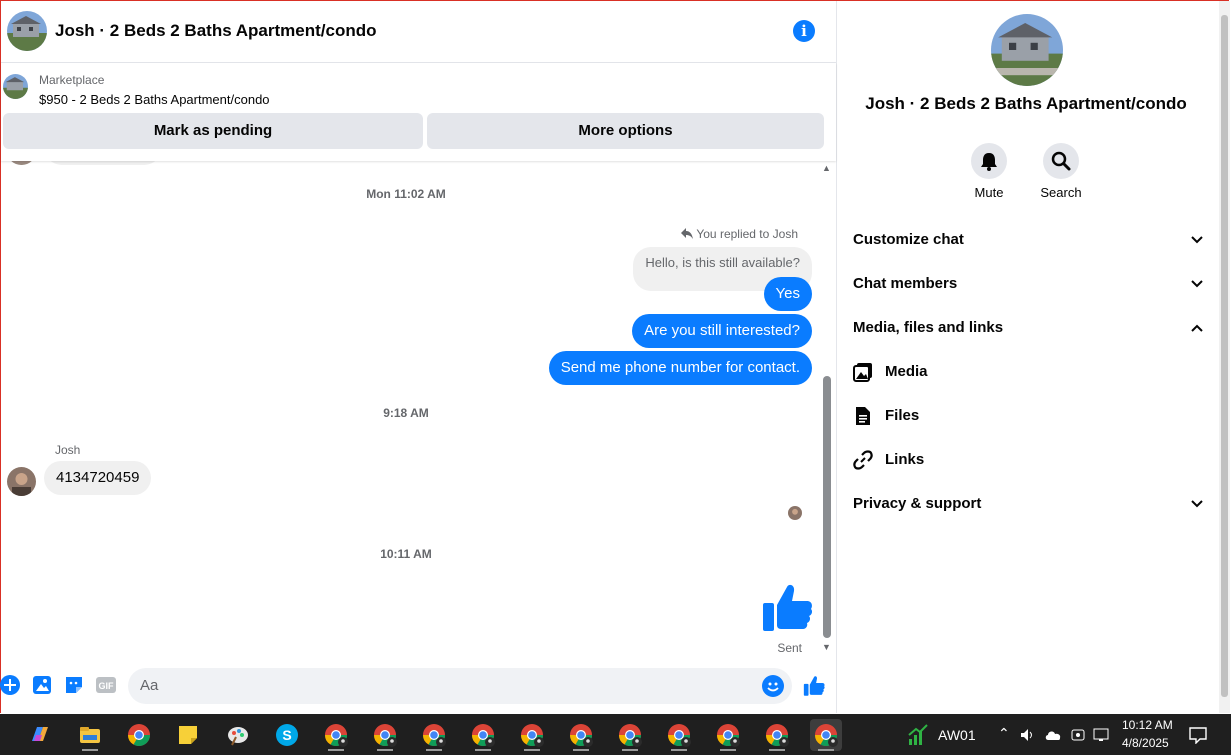 The width and height of the screenshot is (1231, 755). Describe the element at coordinates (1061, 192) in the screenshot. I see `search-label: Search` at that location.